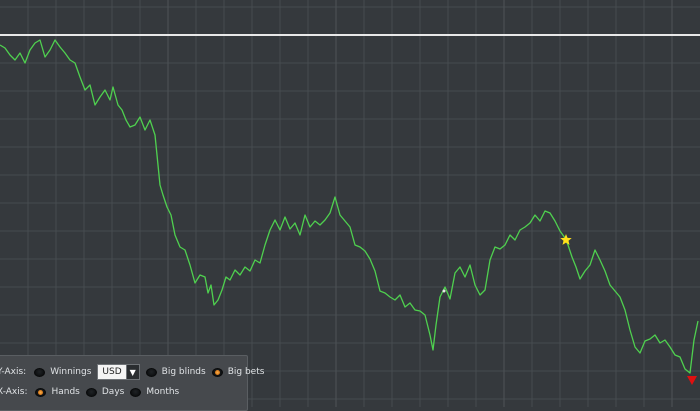  I want to click on radio-hands, so click(41, 392).